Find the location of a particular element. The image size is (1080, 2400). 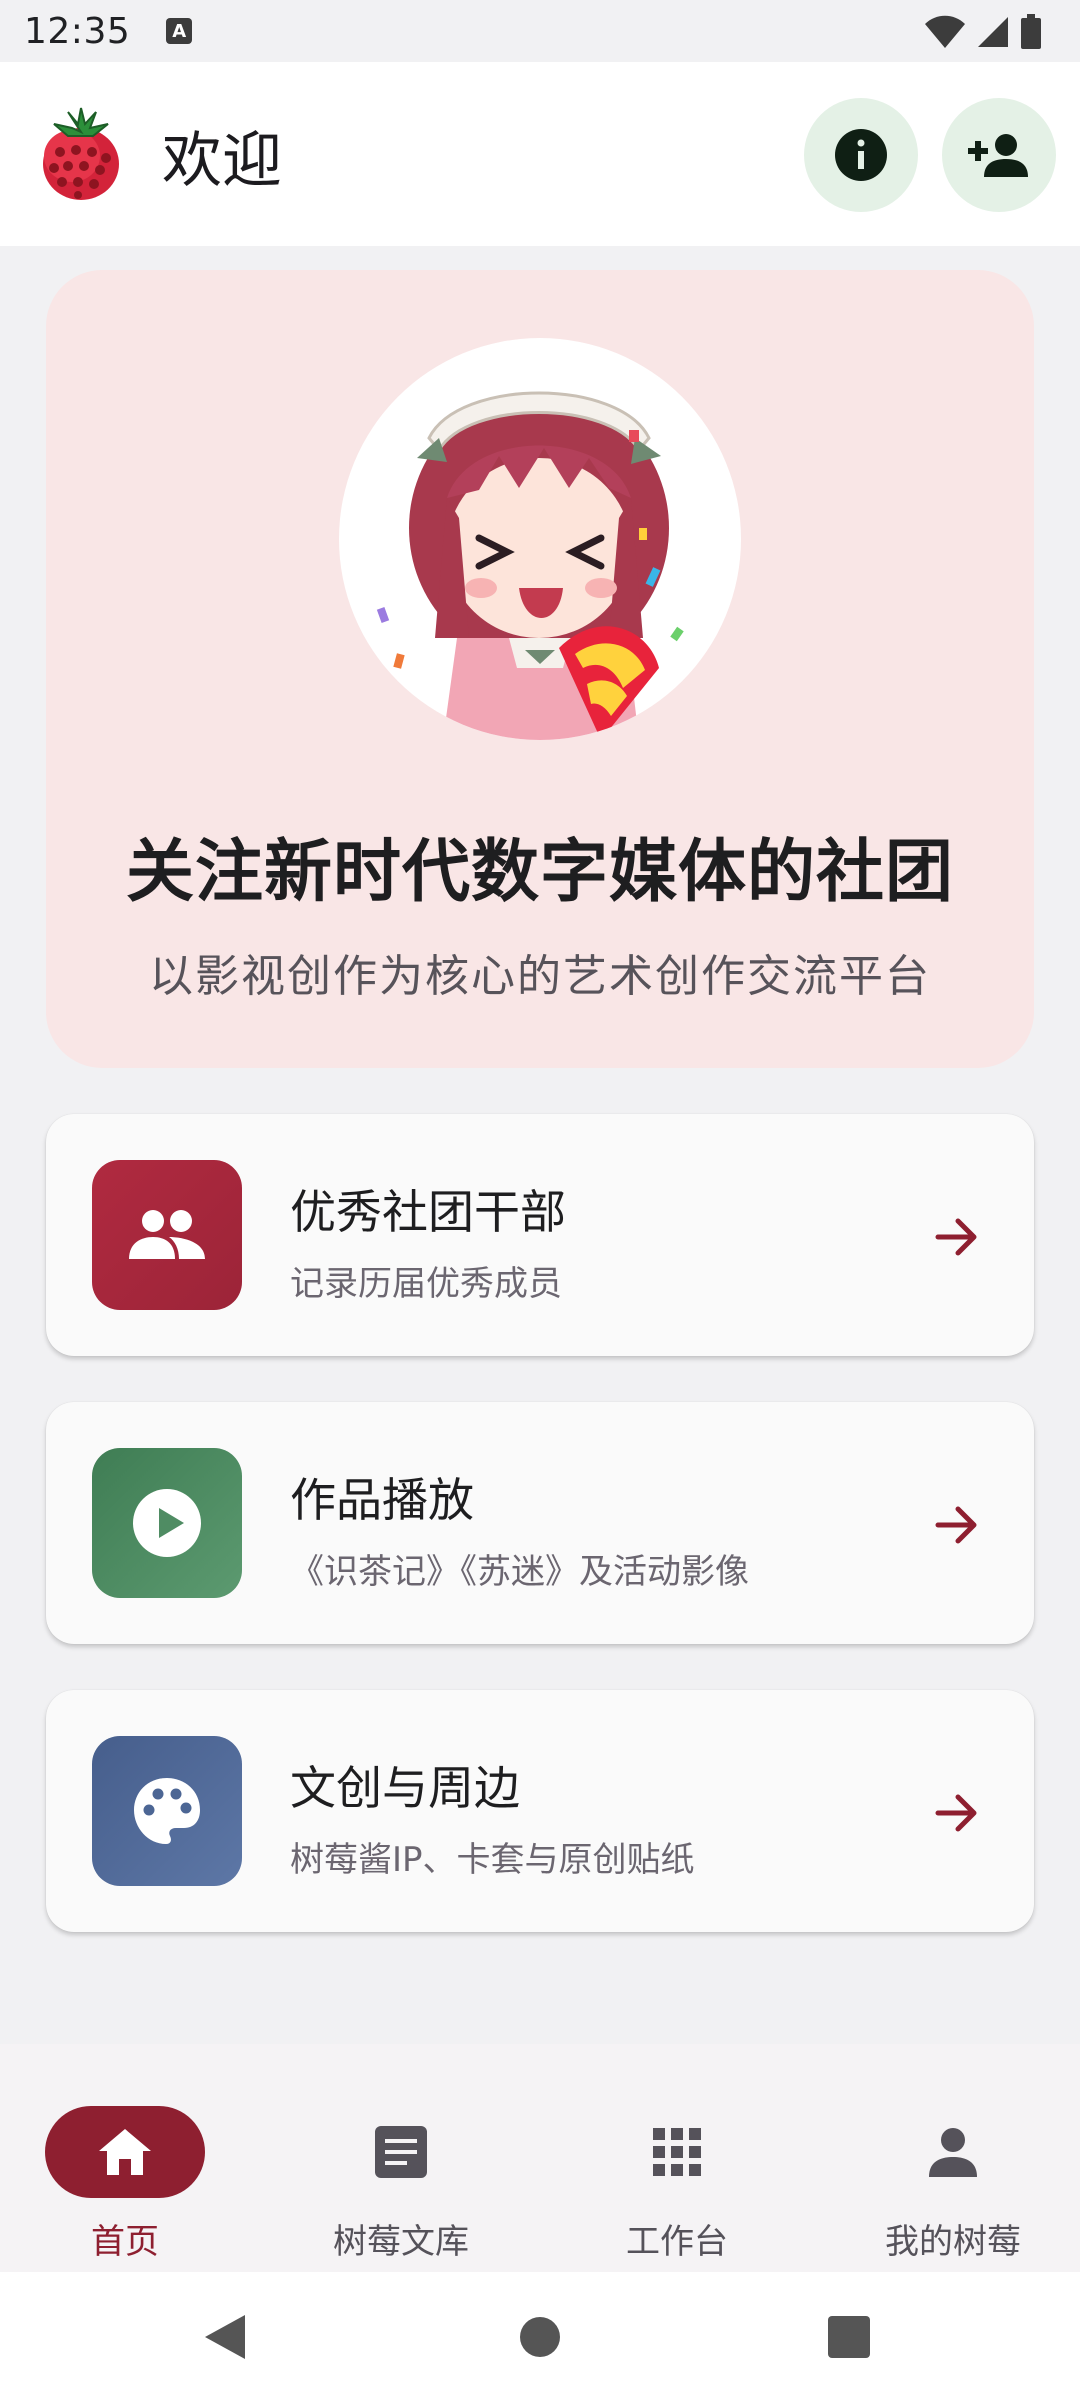

system-nav-bar is located at coordinates (540, 2336).